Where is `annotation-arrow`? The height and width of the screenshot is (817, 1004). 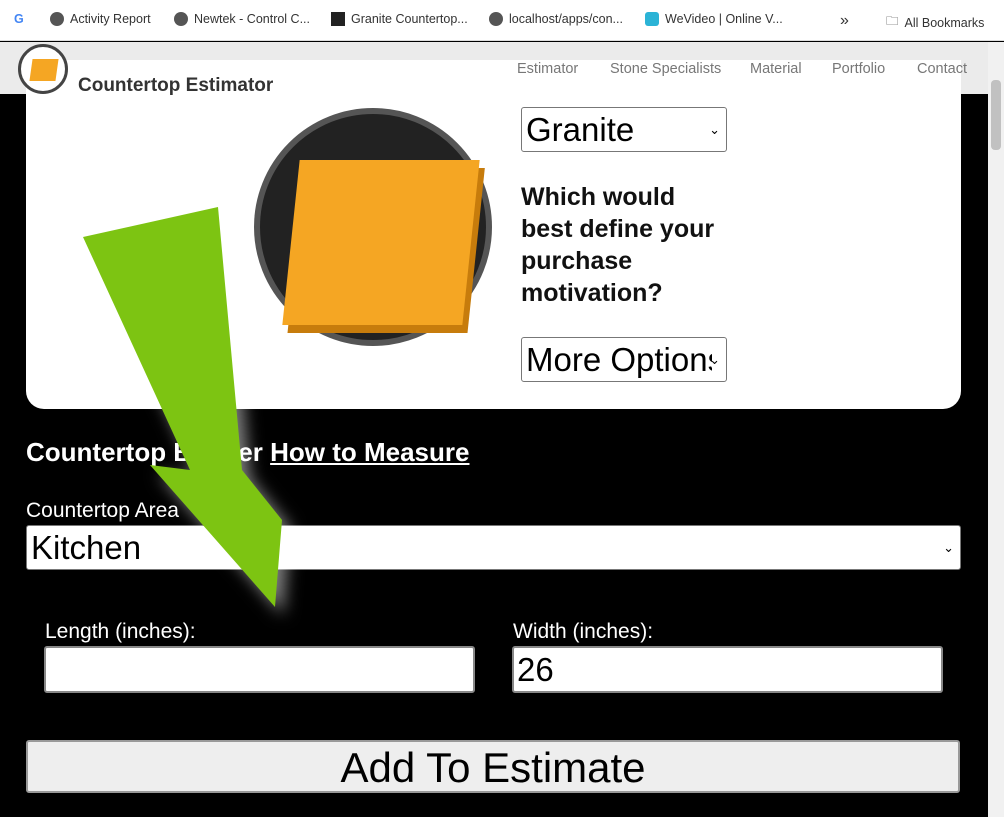 annotation-arrow is located at coordinates (182, 407).